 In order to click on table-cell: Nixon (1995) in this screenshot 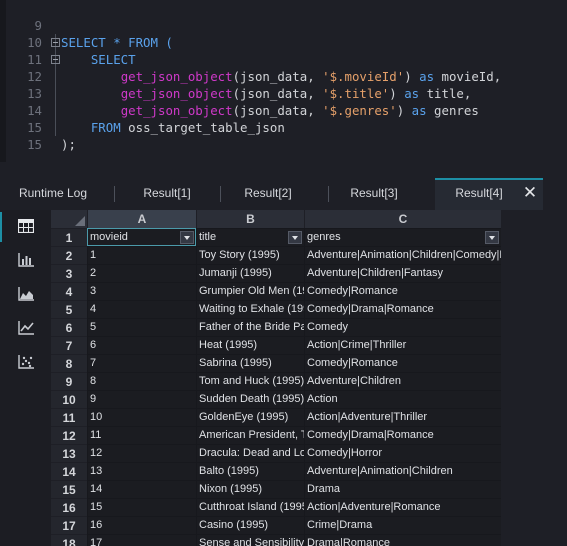, I will do `click(250, 489)`.